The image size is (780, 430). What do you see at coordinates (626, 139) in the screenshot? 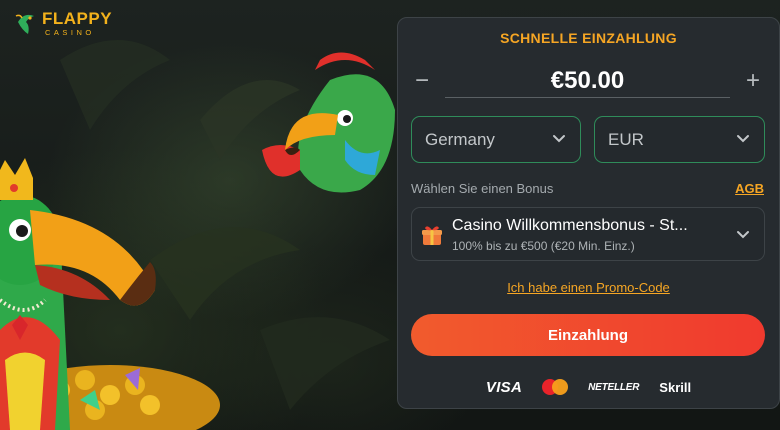
I see `currency-select-value: EUR` at bounding box center [626, 139].